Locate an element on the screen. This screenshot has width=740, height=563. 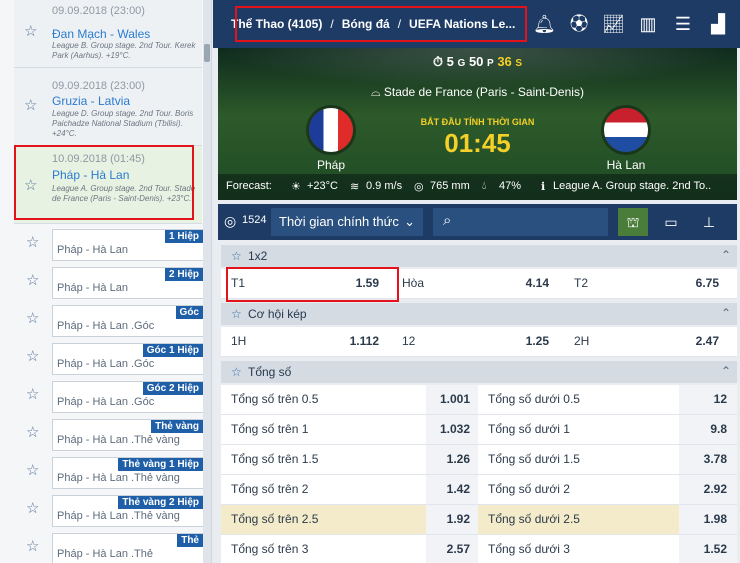
odds-value: 2.57 is located at coordinates (452, 549).